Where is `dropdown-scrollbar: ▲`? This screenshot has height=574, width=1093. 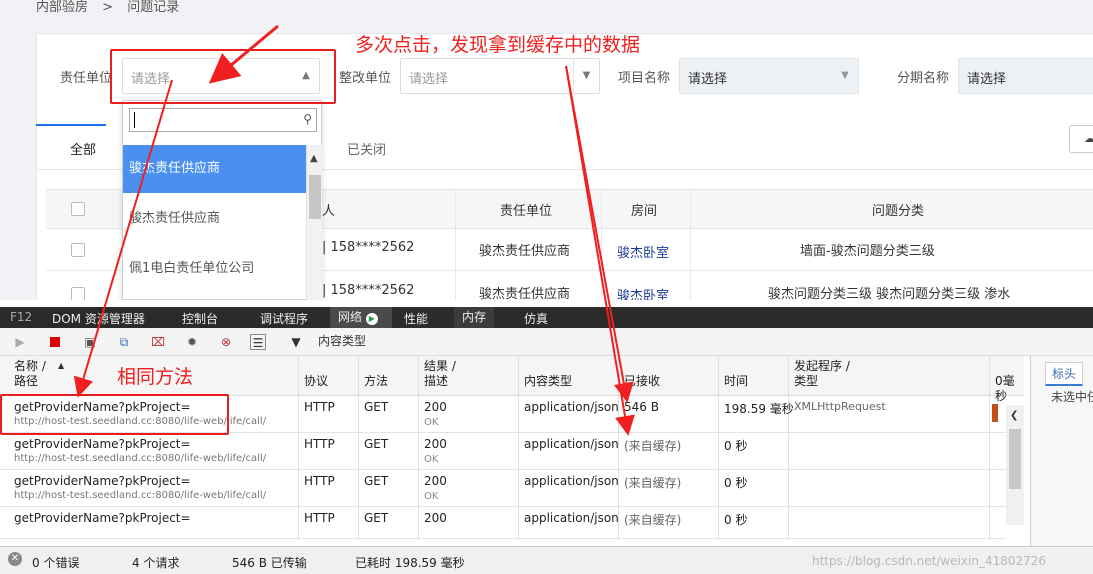
dropdown-scrollbar: ▲ is located at coordinates (314, 222).